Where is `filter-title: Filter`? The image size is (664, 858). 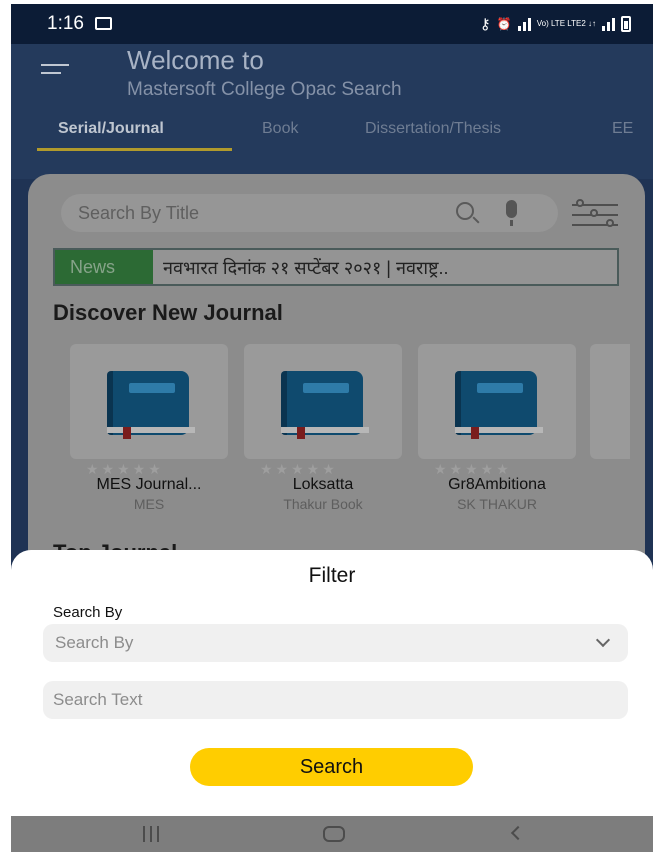 filter-title: Filter is located at coordinates (332, 575).